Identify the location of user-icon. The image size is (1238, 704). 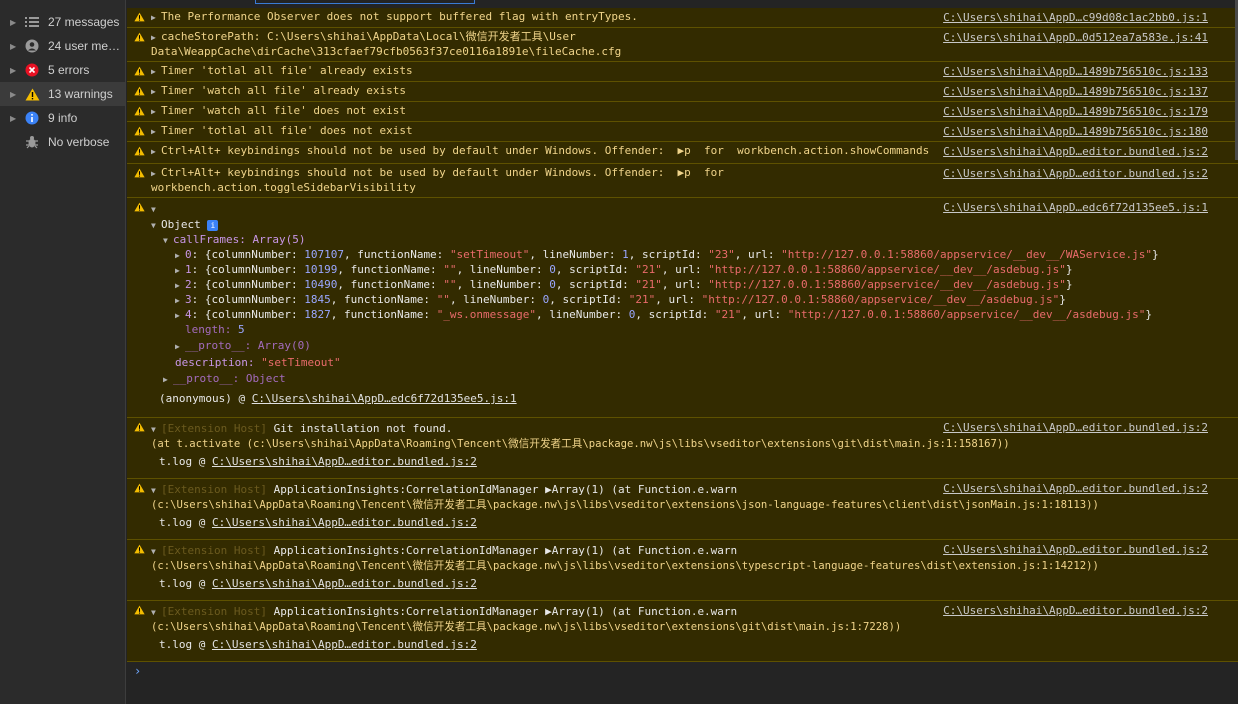
(32, 46).